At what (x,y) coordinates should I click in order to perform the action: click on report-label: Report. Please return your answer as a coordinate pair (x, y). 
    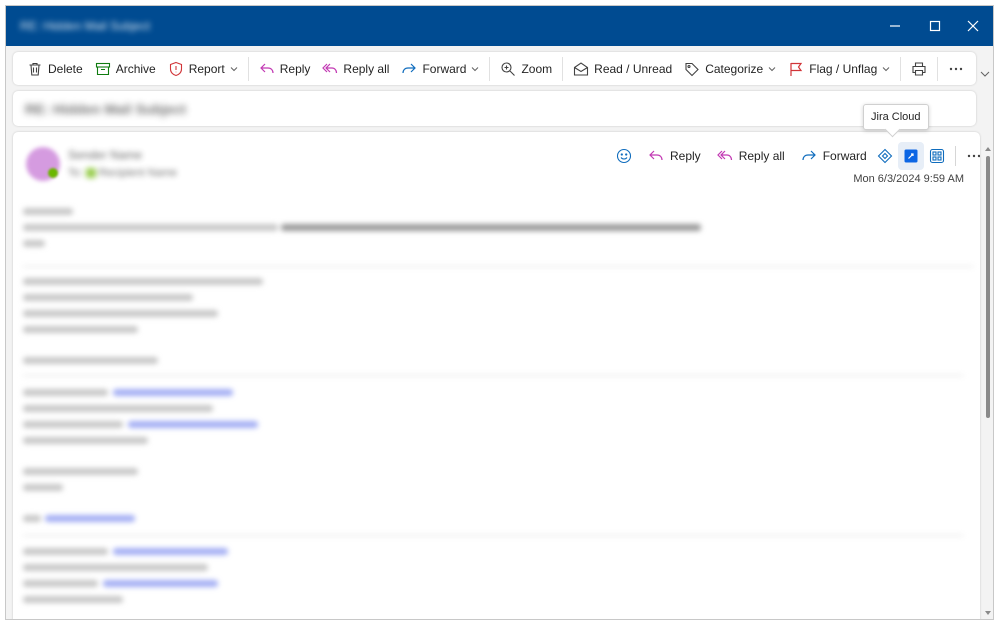
    Looking at the image, I should click on (206, 68).